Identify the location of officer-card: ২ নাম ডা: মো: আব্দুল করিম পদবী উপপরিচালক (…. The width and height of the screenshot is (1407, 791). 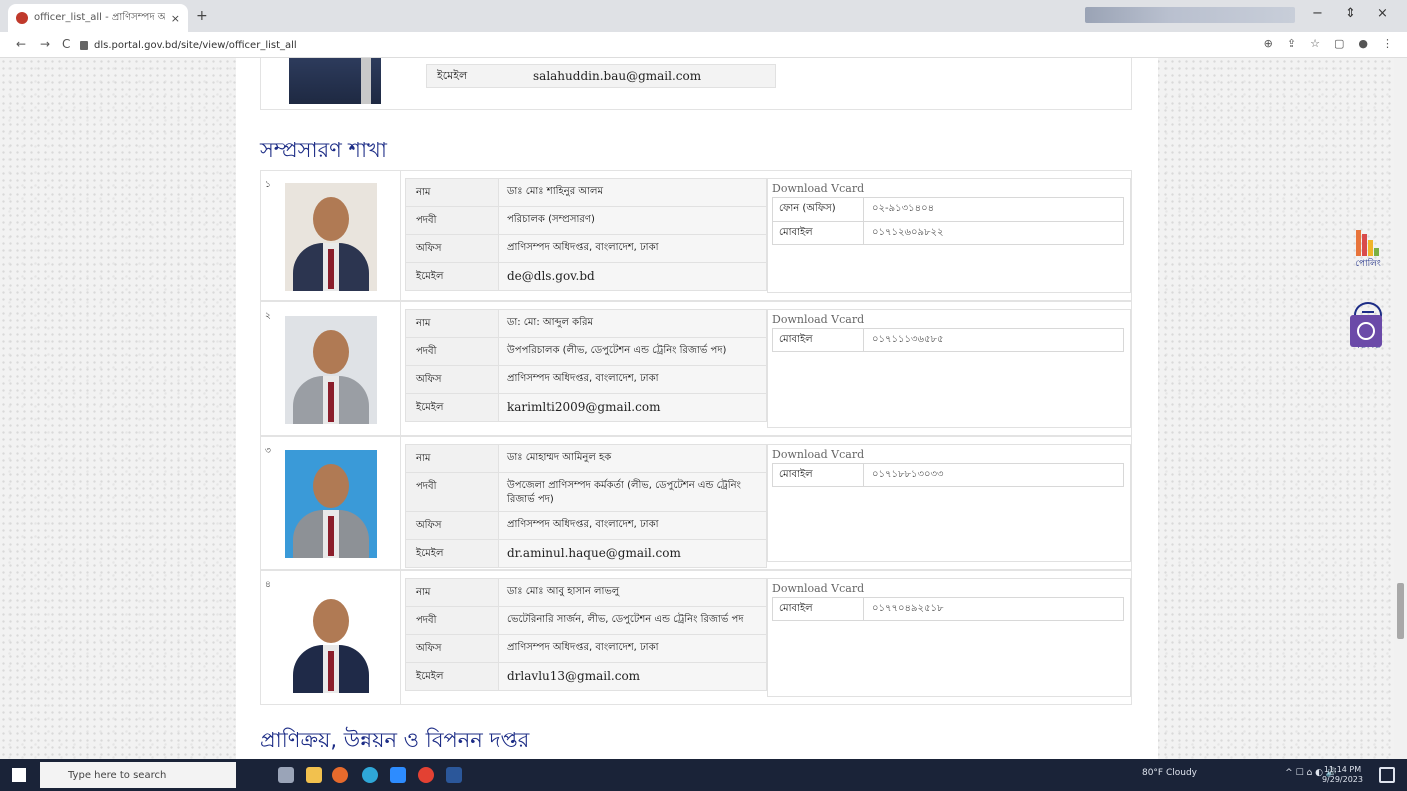
(696, 368).